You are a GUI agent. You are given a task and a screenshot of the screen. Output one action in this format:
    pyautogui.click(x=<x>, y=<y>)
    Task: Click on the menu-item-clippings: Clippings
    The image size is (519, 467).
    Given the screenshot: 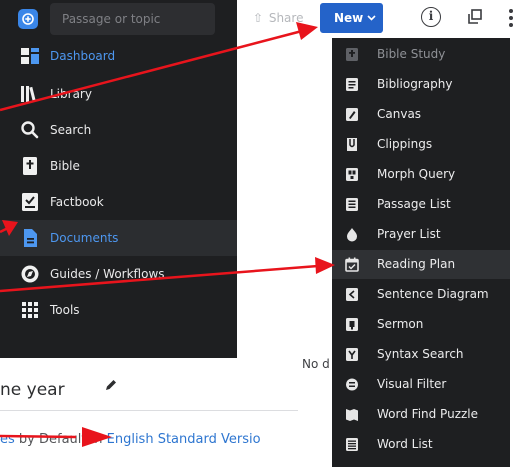 What is the action you would take?
    pyautogui.click(x=421, y=144)
    